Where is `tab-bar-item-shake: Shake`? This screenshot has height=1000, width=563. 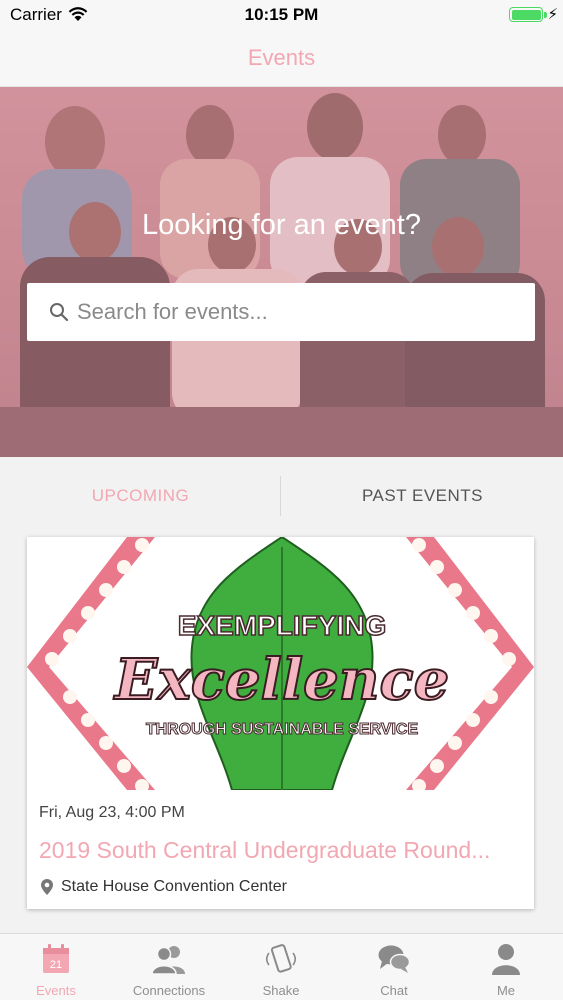
tab-bar-item-shake: Shake is located at coordinates (281, 967).